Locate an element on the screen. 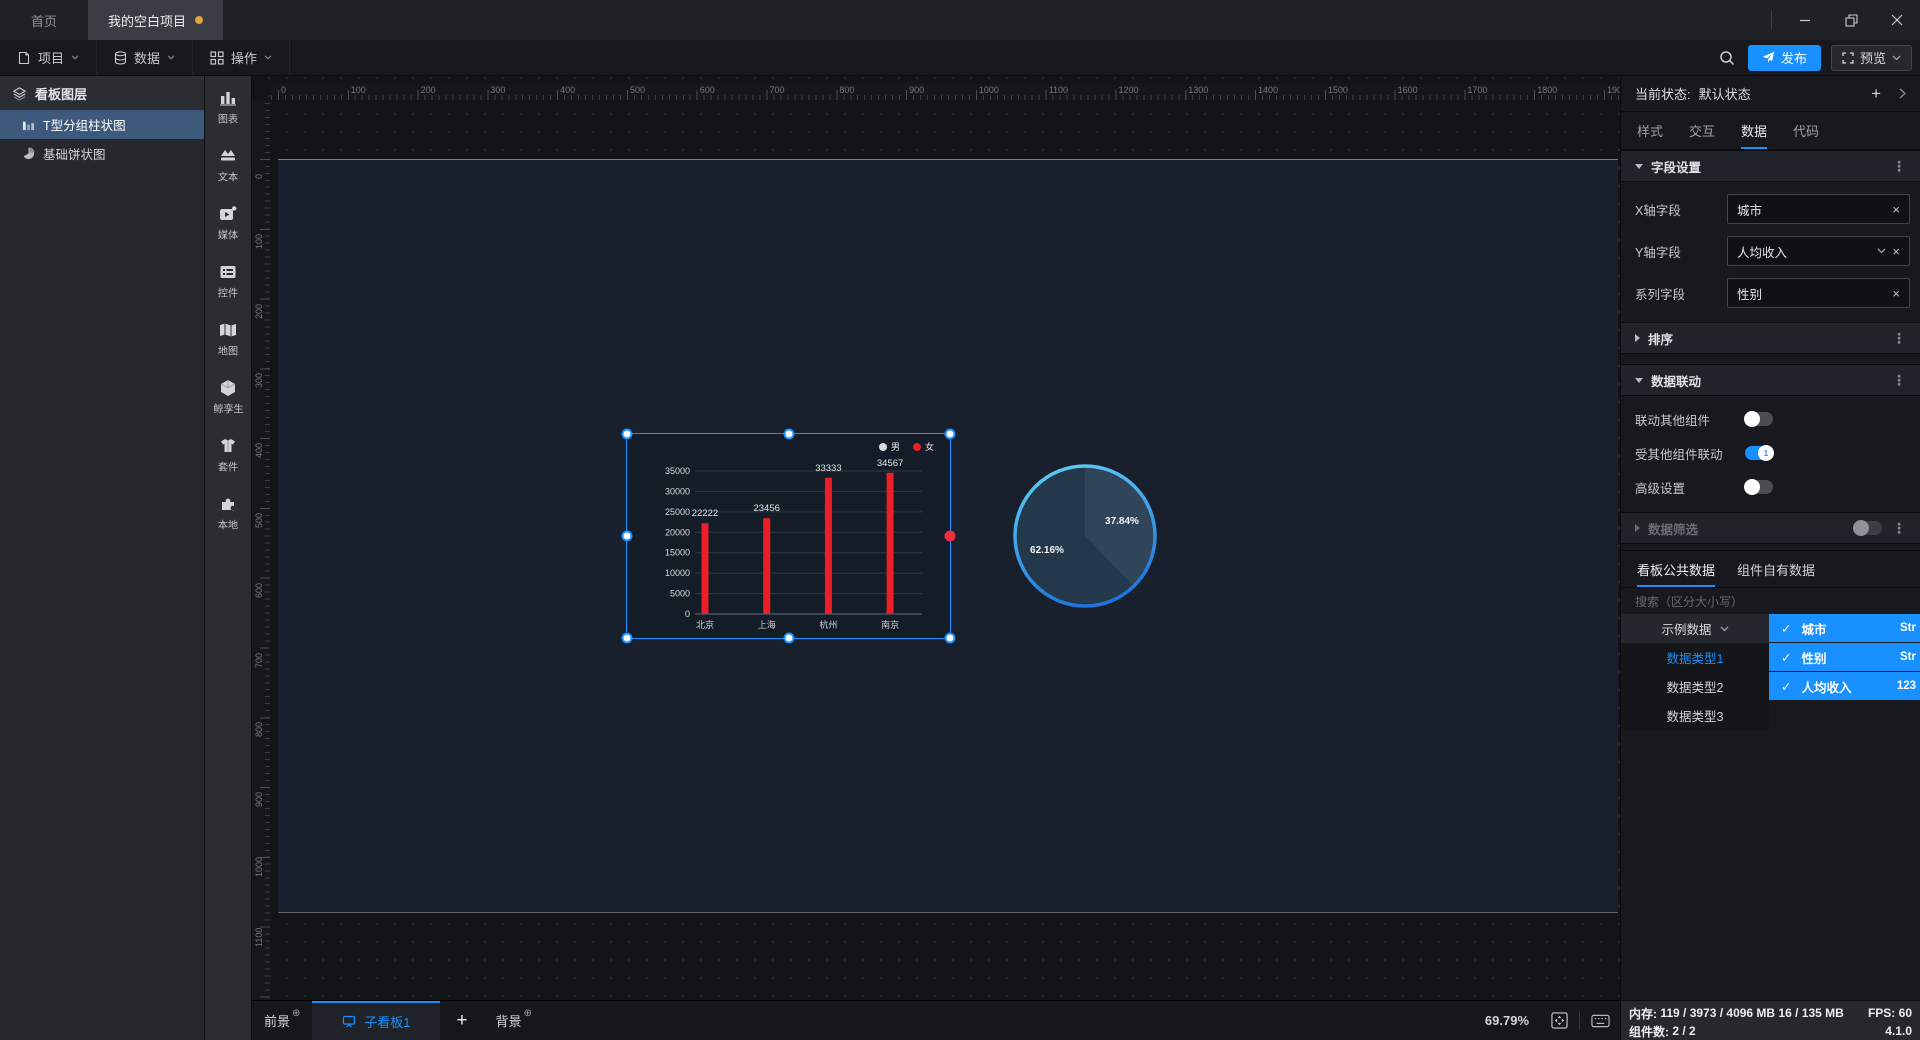  ruler-tick-label: 400 is located at coordinates (259, 451).